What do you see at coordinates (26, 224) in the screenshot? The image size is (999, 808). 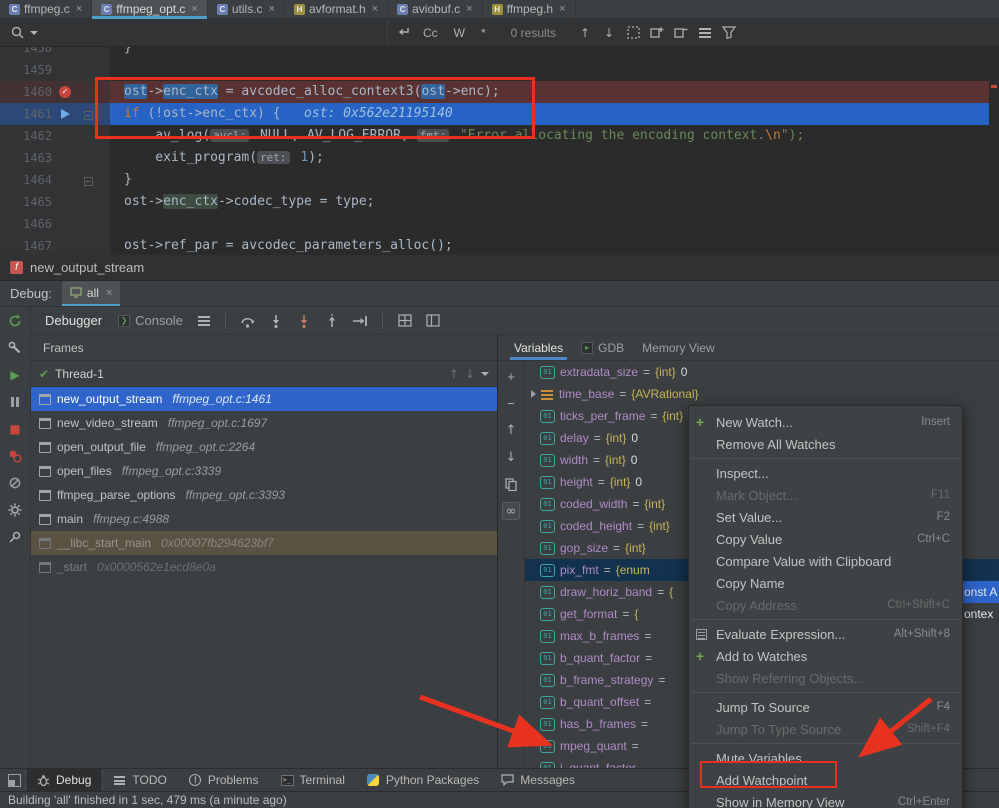 I see `line-number: 1466` at bounding box center [26, 224].